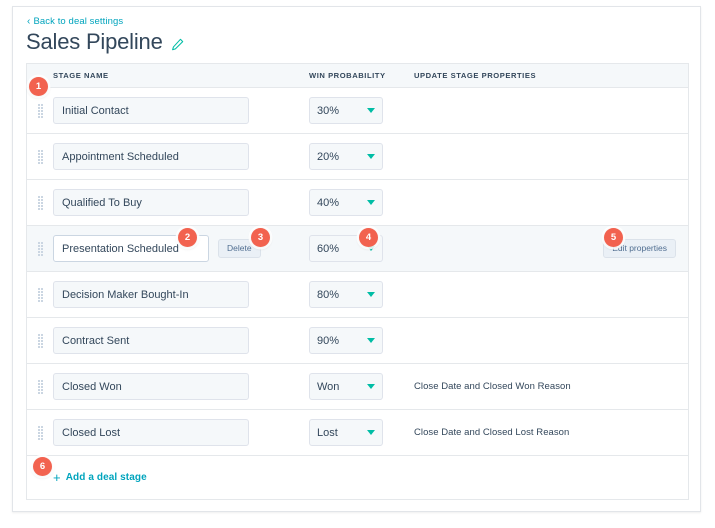  I want to click on table-header-win-probability: WIN PROBABILITY, so click(347, 75).